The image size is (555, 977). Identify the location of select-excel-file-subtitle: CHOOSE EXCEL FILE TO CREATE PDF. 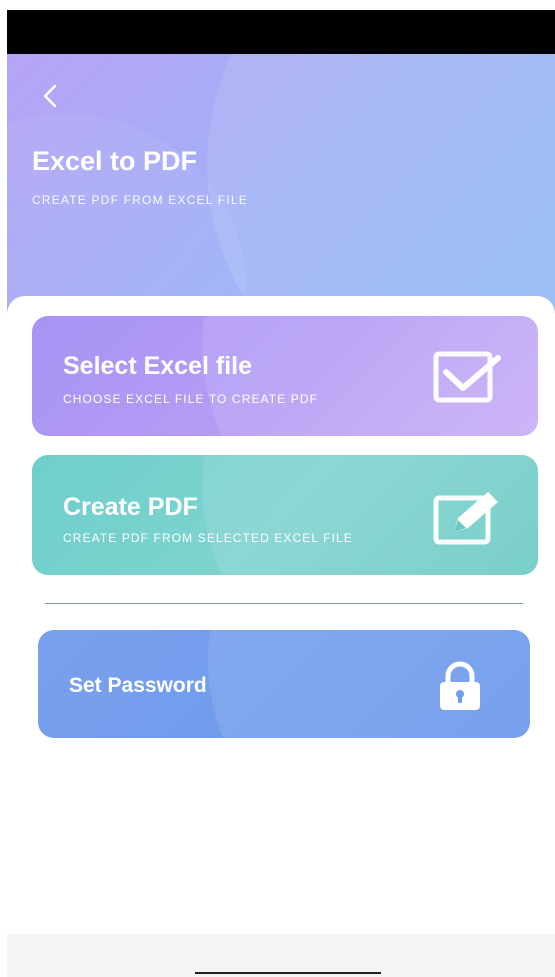
(191, 399).